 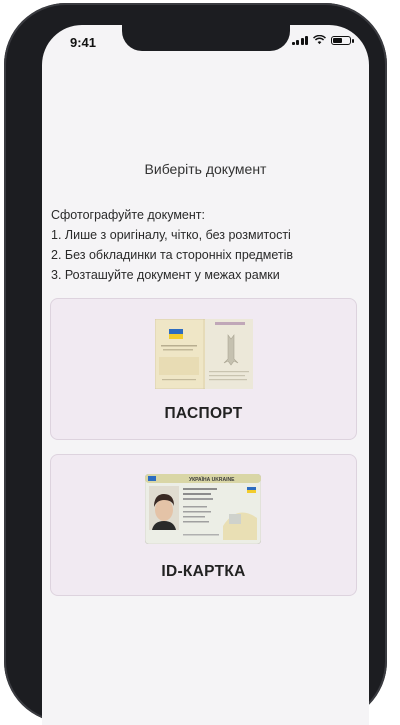 What do you see at coordinates (83, 42) in the screenshot?
I see `status-time: 9:41` at bounding box center [83, 42].